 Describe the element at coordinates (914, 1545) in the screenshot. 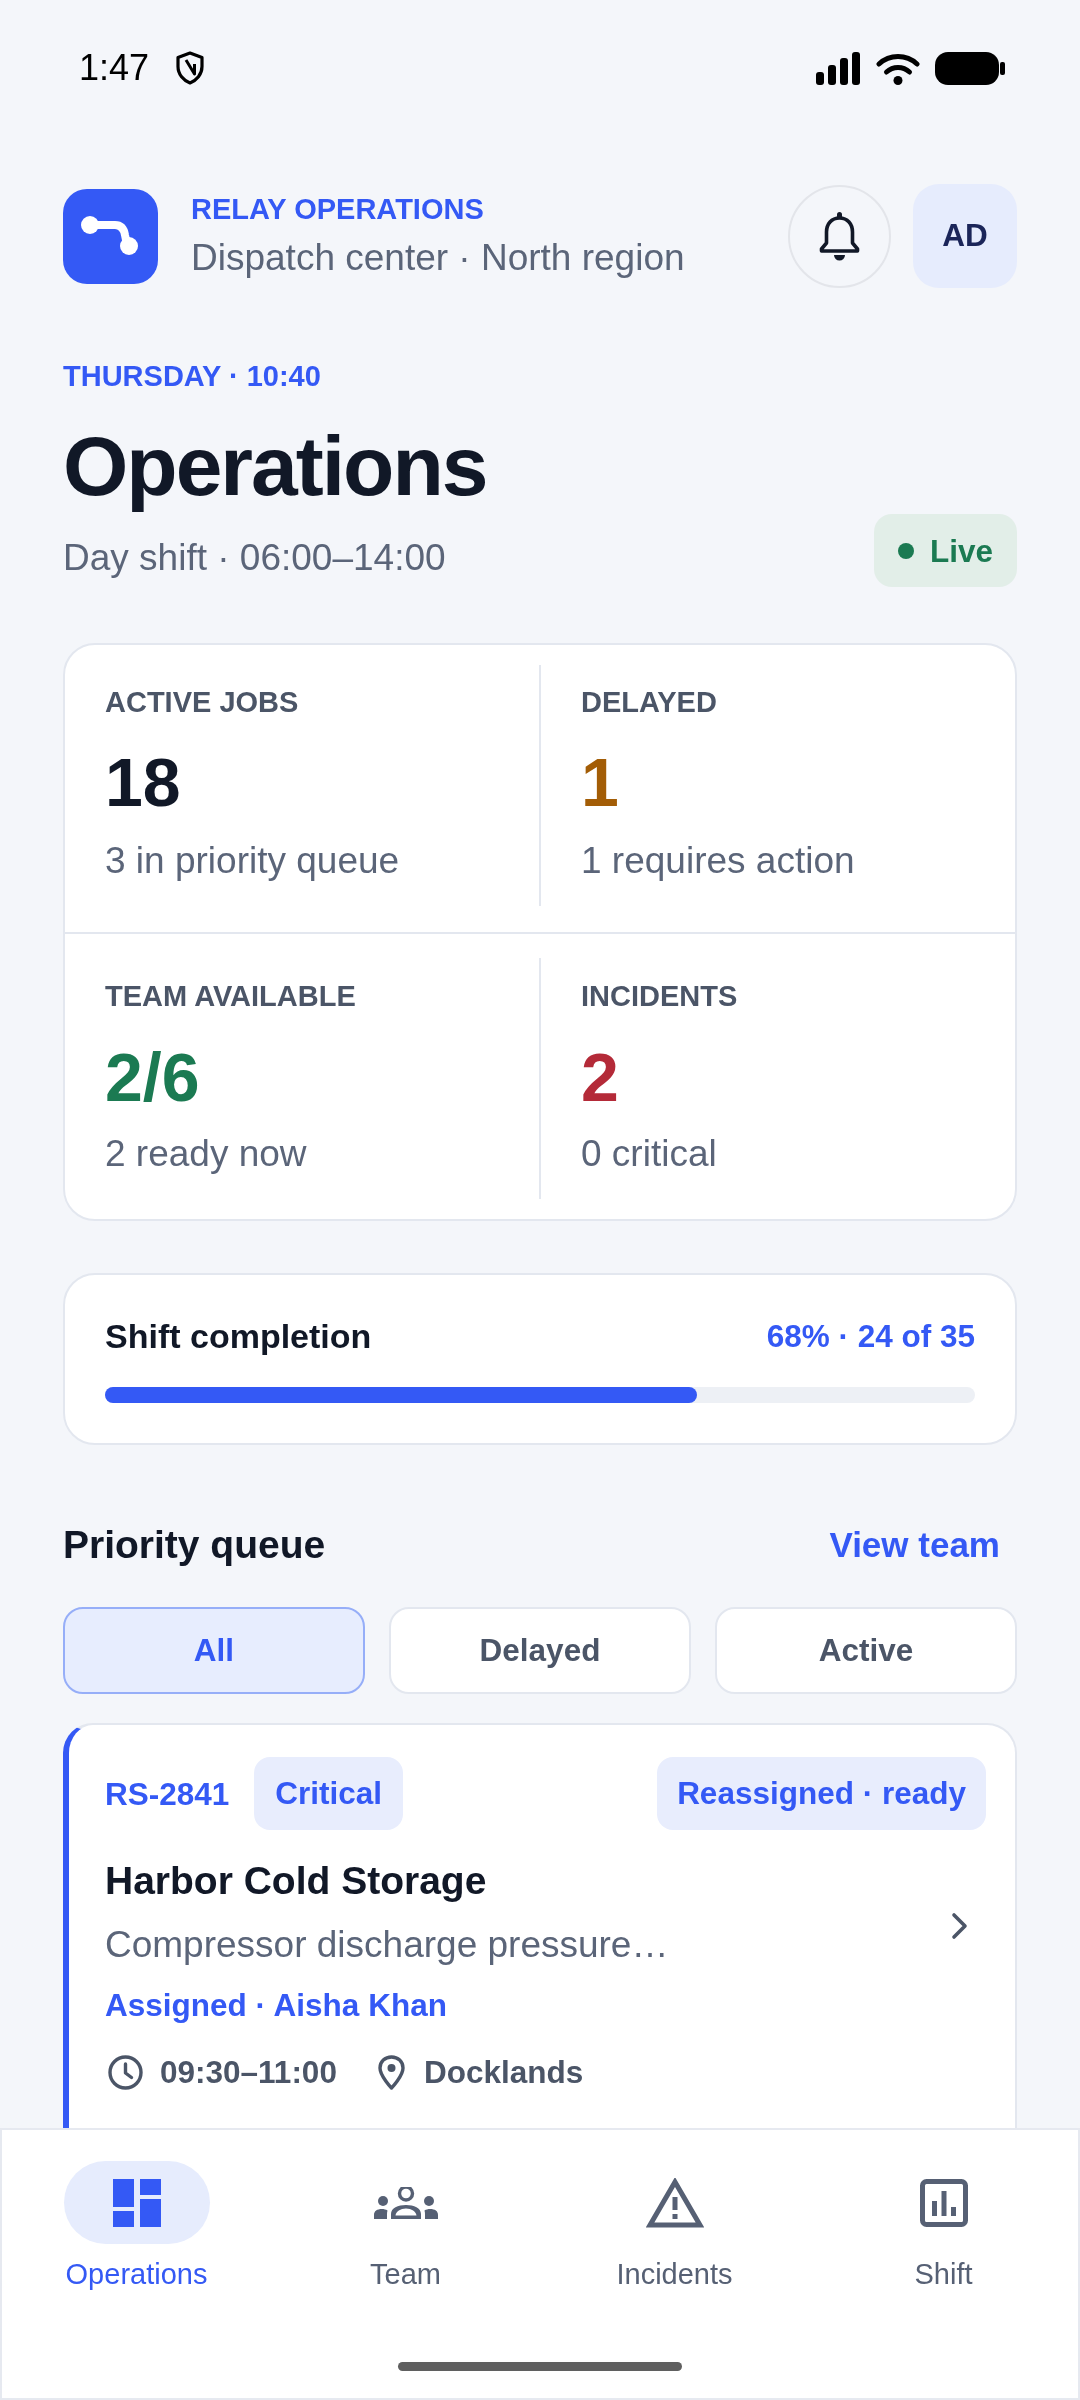

I see `view-team-link: View team` at that location.